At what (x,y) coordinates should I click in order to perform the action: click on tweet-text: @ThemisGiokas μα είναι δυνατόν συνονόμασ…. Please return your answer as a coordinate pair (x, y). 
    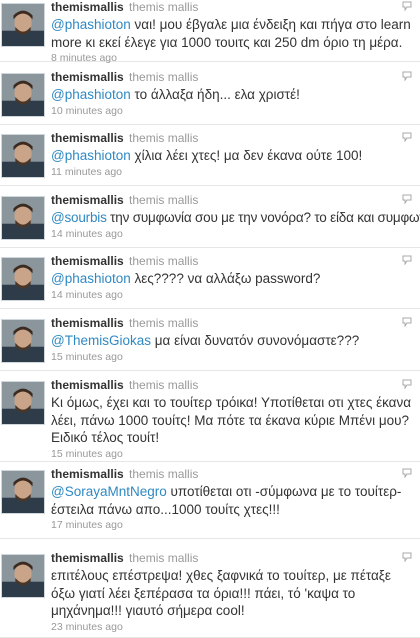
    Looking at the image, I should click on (234, 341).